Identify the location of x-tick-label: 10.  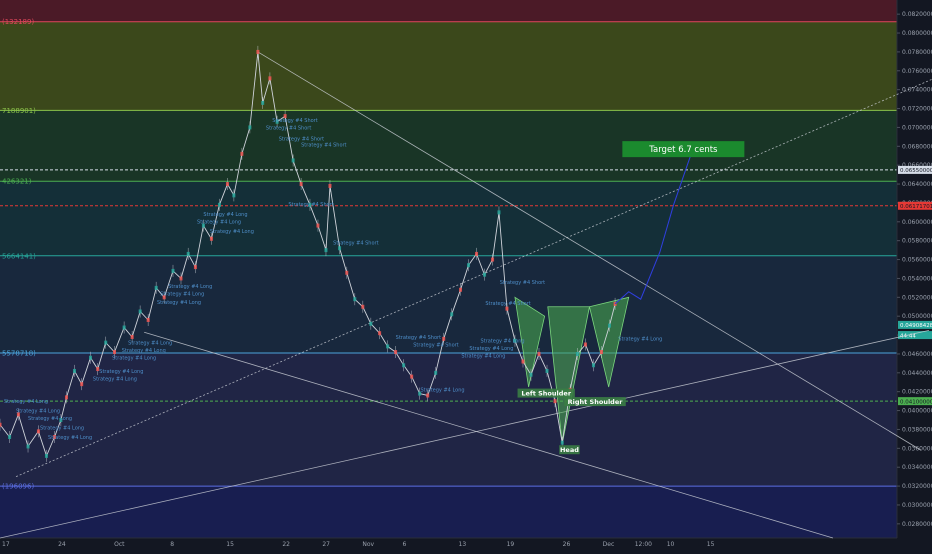
(671, 544).